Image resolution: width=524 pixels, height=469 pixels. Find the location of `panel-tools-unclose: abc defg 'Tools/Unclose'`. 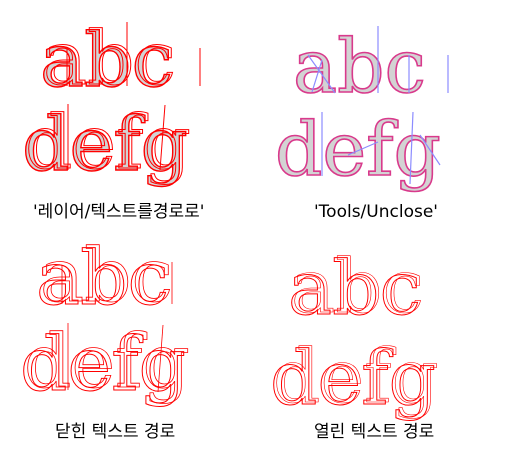

panel-tools-unclose: abc defg 'Tools/Unclose' is located at coordinates (361, 122).